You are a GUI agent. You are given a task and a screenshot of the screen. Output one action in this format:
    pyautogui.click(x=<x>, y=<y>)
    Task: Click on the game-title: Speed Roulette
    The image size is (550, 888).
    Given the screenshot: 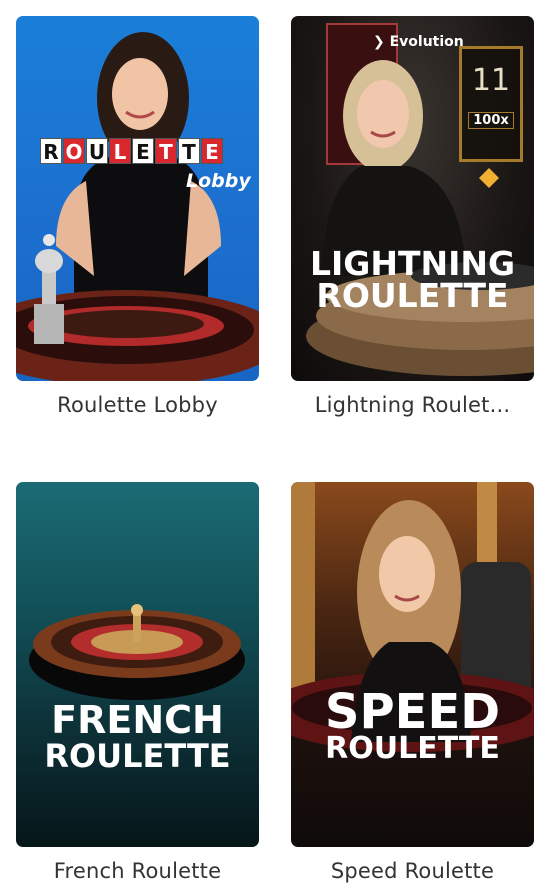 What is the action you would take?
    pyautogui.click(x=412, y=871)
    